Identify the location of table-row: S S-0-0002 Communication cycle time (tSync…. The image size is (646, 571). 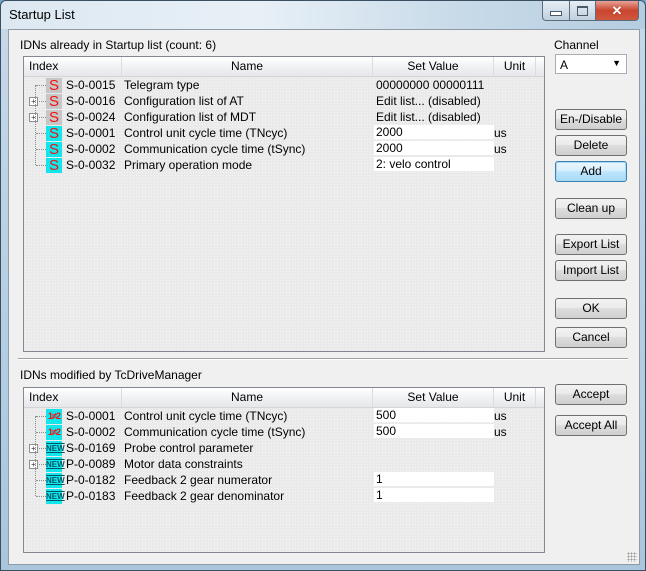
(284, 149).